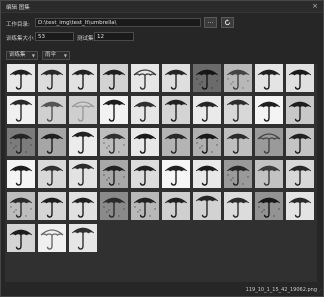  I want to click on set-select: 训练集 ▼, so click(22, 55).